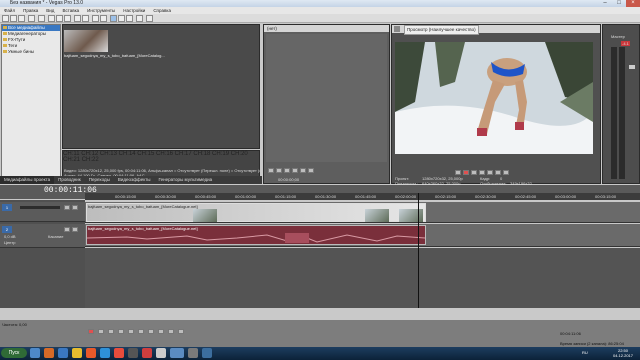 The width and height of the screenshot is (640, 360). What do you see at coordinates (202, 154) in the screenshot?
I see `tag-cell: CH:18` at bounding box center [202, 154].